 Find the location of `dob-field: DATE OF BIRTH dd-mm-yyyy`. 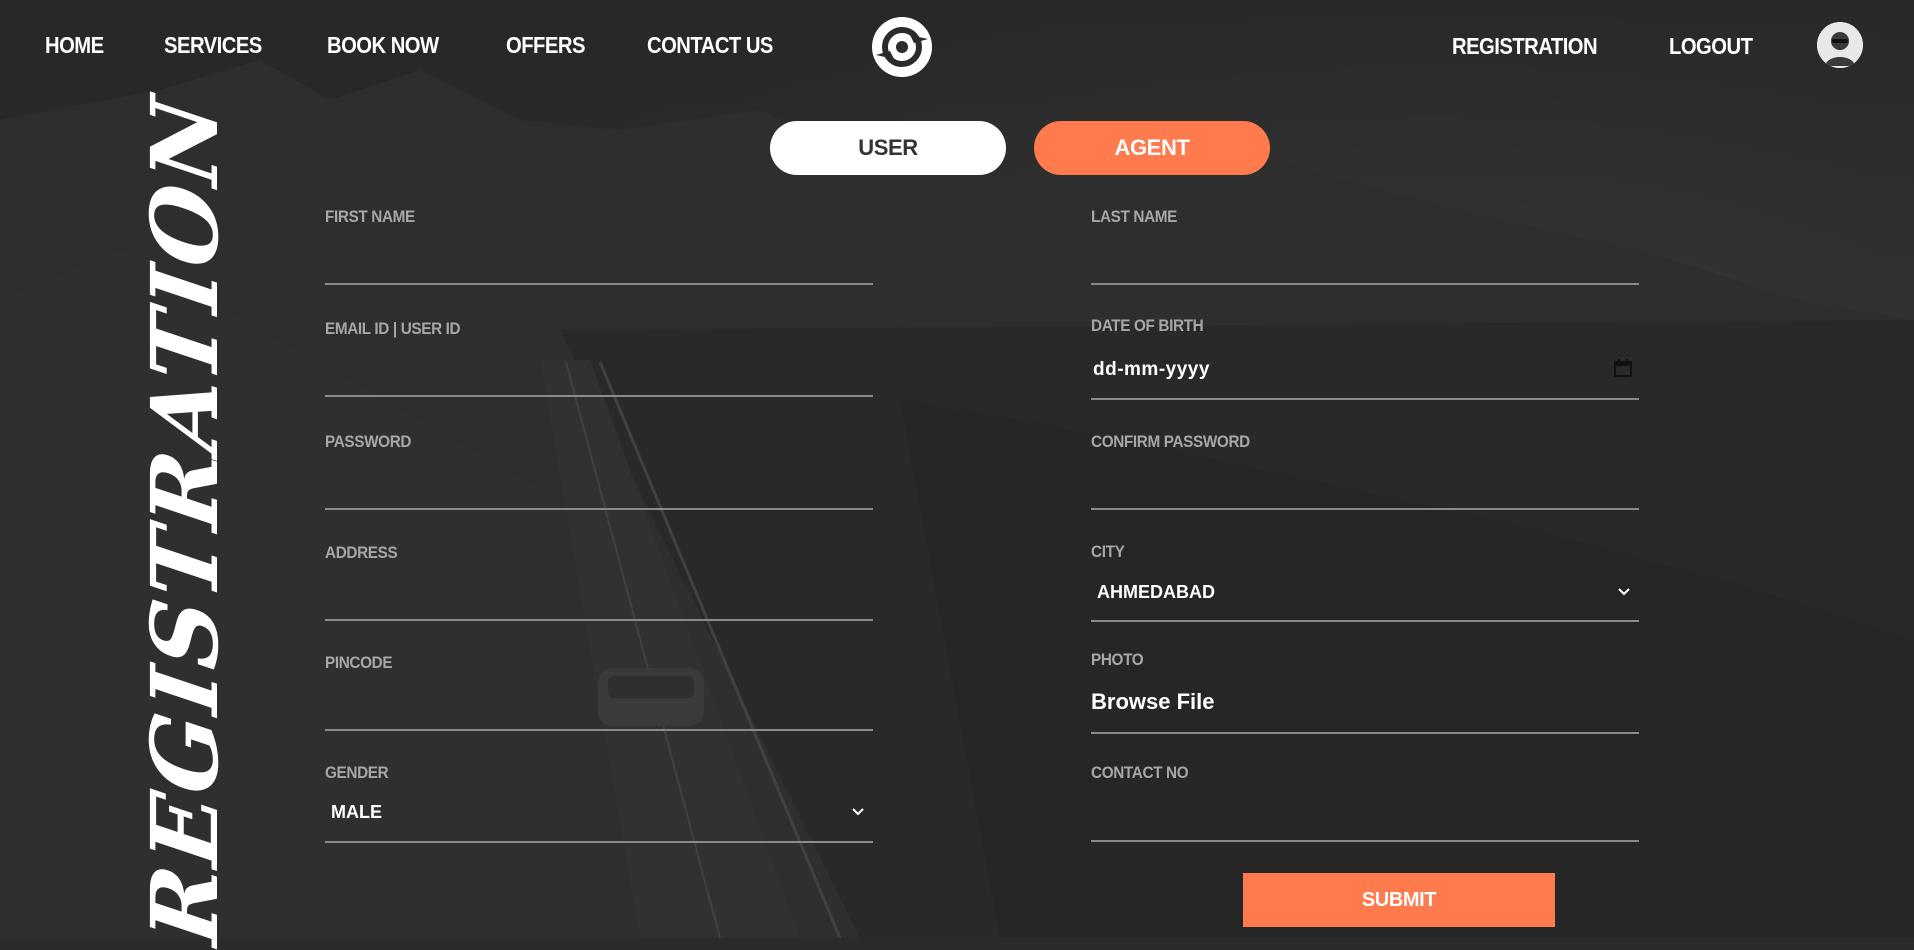

dob-field: DATE OF BIRTH dd-mm-yyyy is located at coordinates (1365, 359).